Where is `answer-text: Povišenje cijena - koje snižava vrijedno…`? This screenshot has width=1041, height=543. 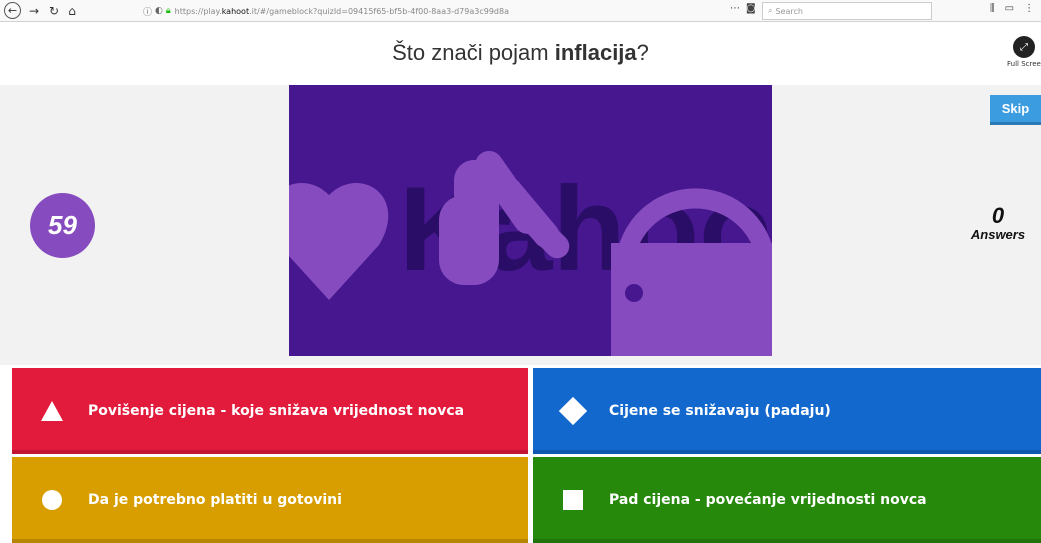
answer-text: Povišenje cijena - koje snižava vrijedno… is located at coordinates (276, 411).